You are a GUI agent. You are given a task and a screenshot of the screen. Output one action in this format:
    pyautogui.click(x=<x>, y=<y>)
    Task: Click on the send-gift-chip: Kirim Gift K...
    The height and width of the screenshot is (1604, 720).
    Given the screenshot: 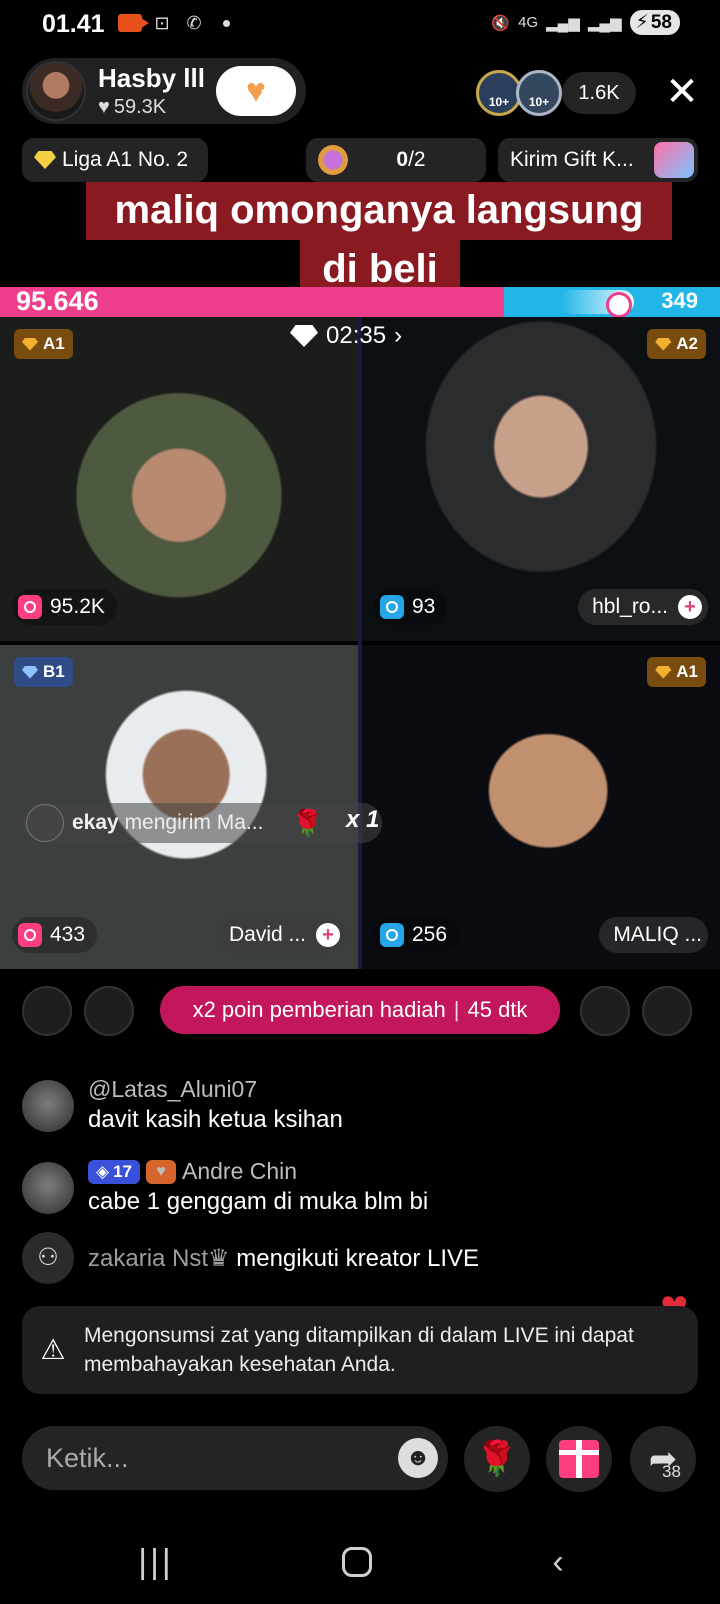 What is the action you would take?
    pyautogui.click(x=598, y=160)
    